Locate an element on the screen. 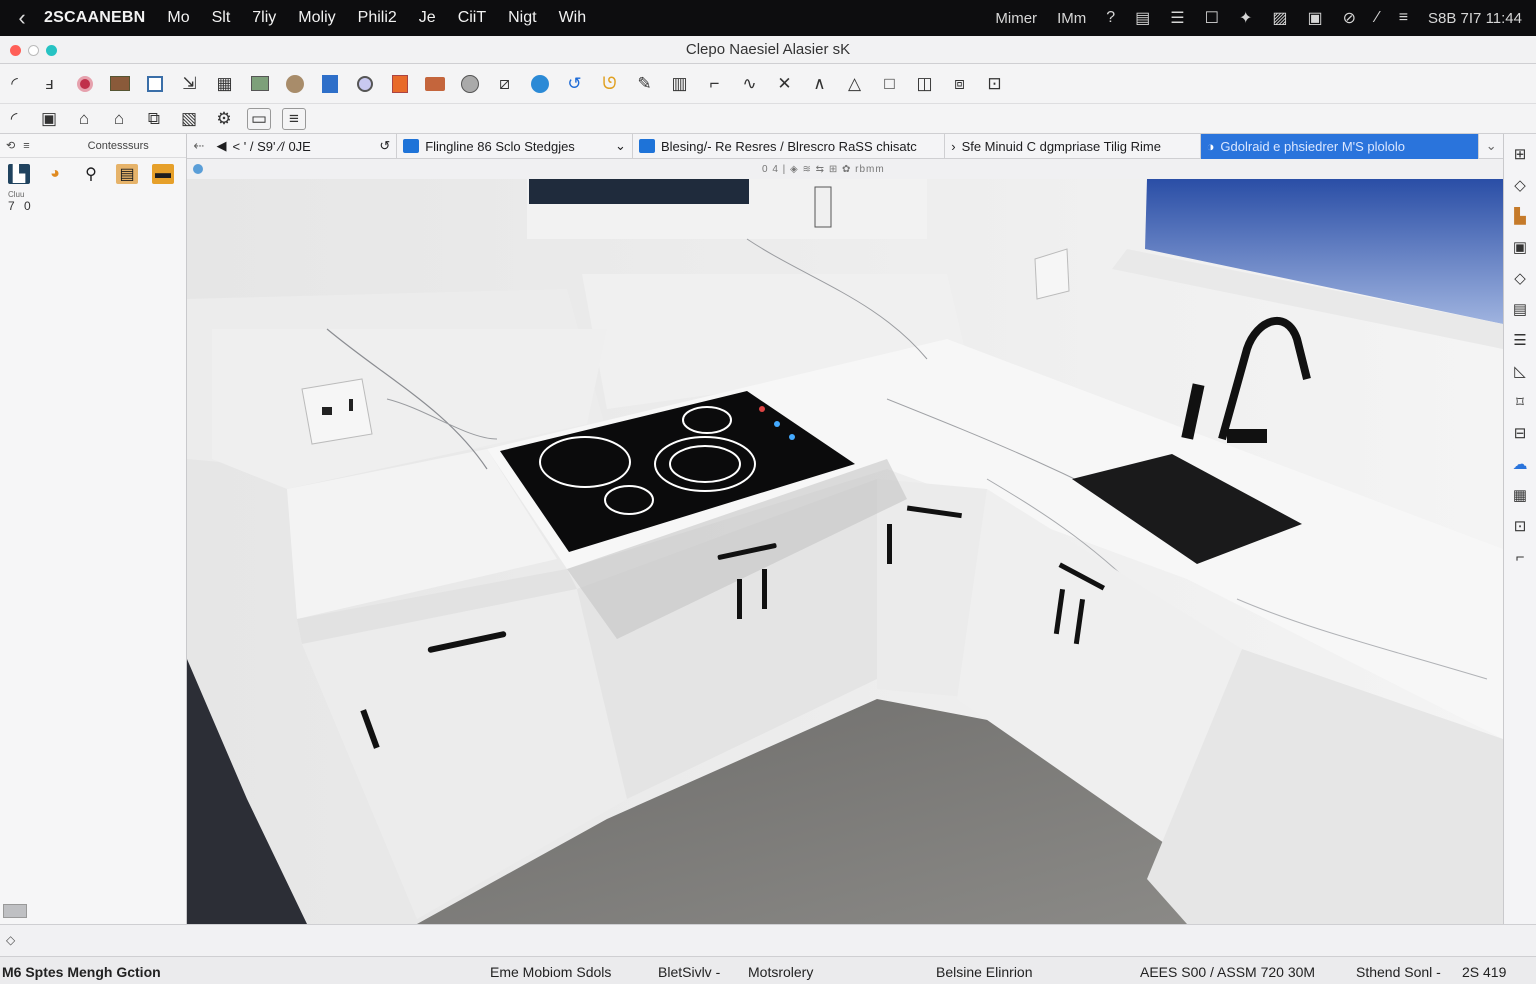 The height and width of the screenshot is (984, 1536). menu-item-1: Slt is located at coordinates (221, 18).